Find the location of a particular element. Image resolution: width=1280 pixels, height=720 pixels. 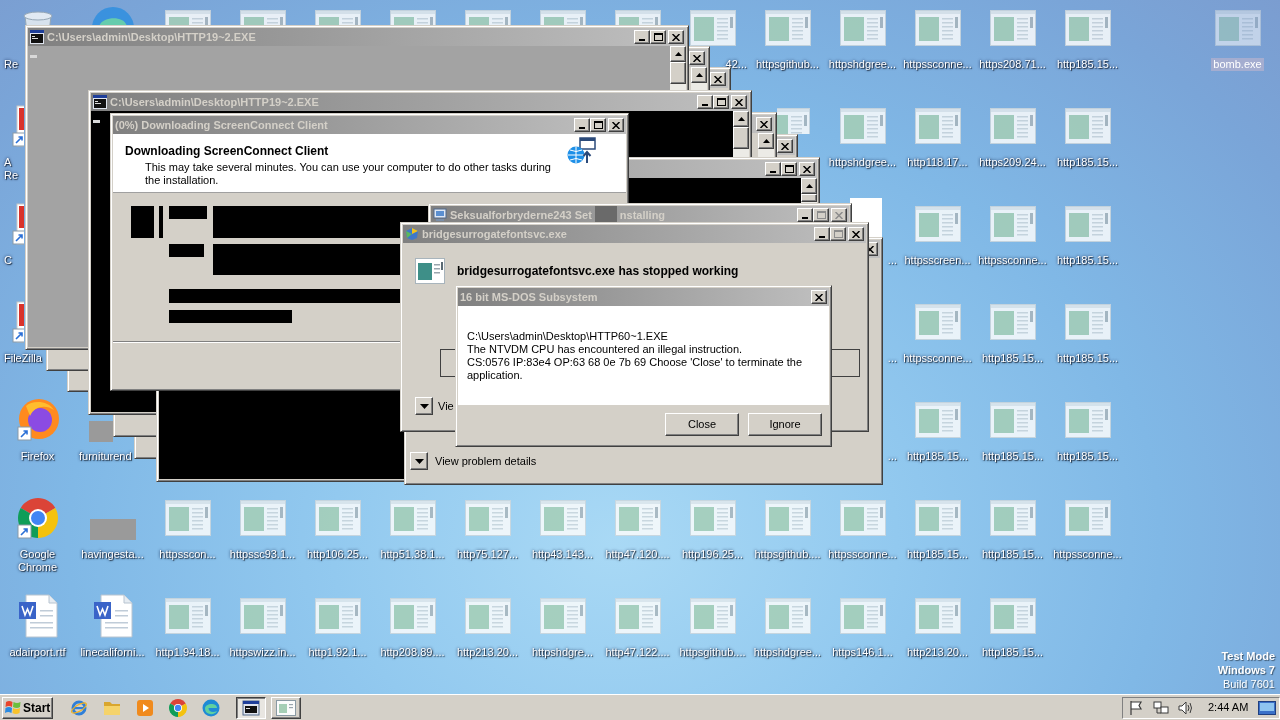

media-player-icon is located at coordinates (145, 707).